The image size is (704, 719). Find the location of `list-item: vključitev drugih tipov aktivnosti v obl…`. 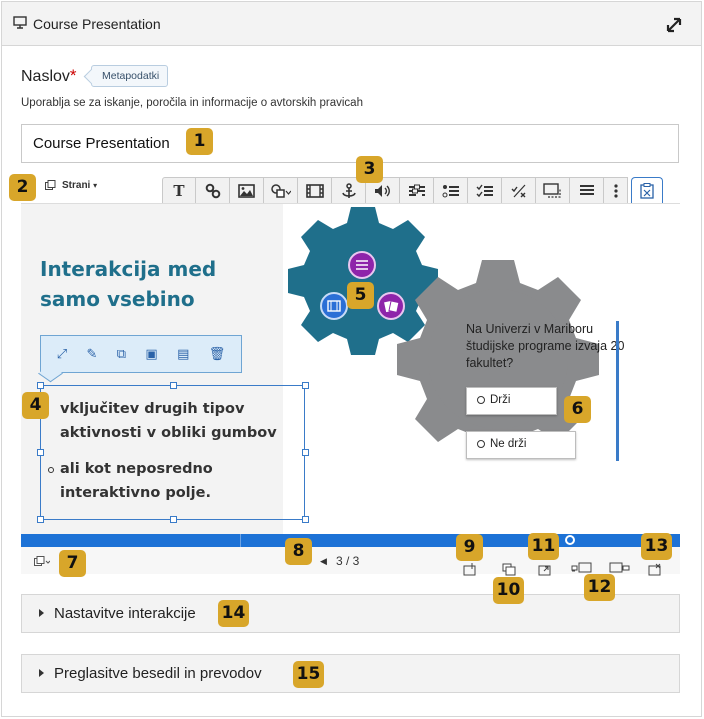

list-item: vključitev drugih tipov aktivnosti v obl… is located at coordinates (168, 421).